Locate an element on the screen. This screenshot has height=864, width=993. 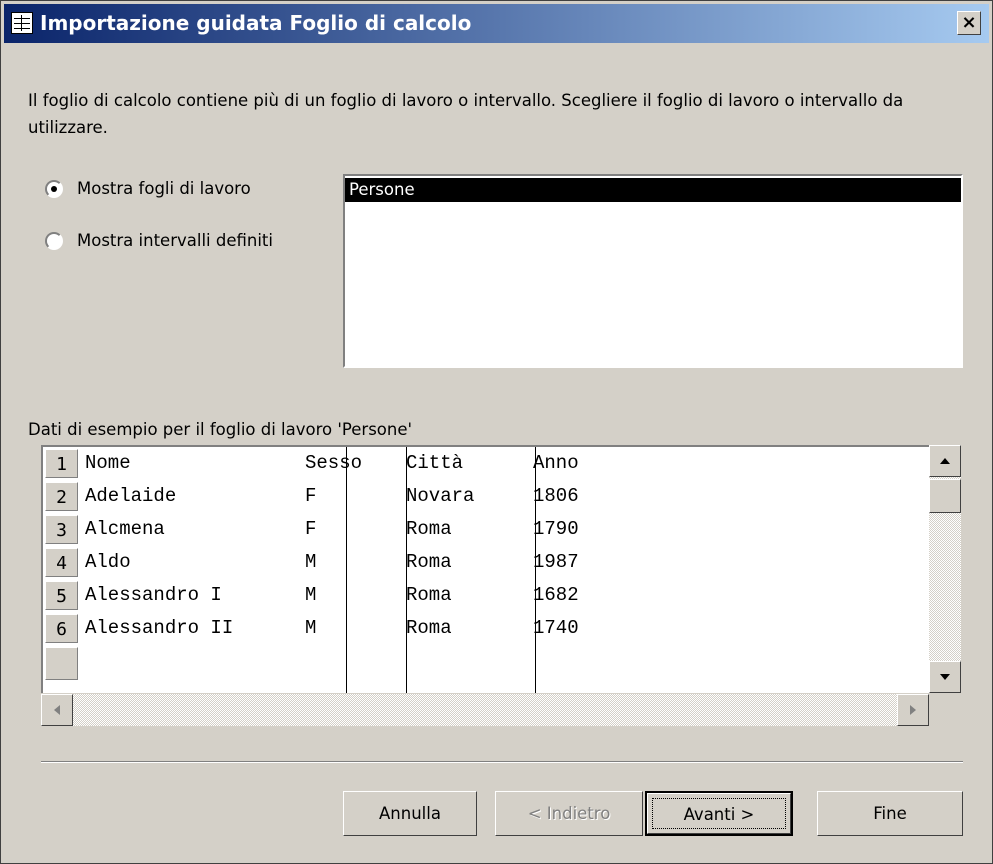
row-number: 6 is located at coordinates (61, 628).